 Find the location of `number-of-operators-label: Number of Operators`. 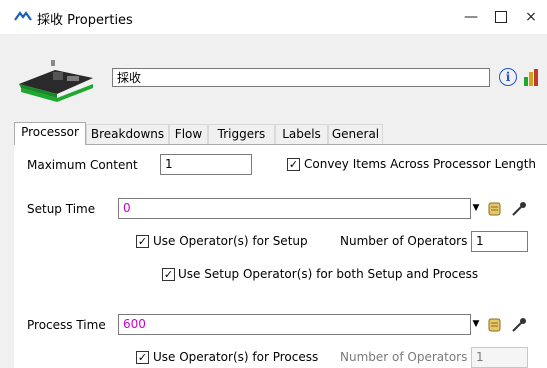

number-of-operators-label: Number of Operators is located at coordinates (404, 241).